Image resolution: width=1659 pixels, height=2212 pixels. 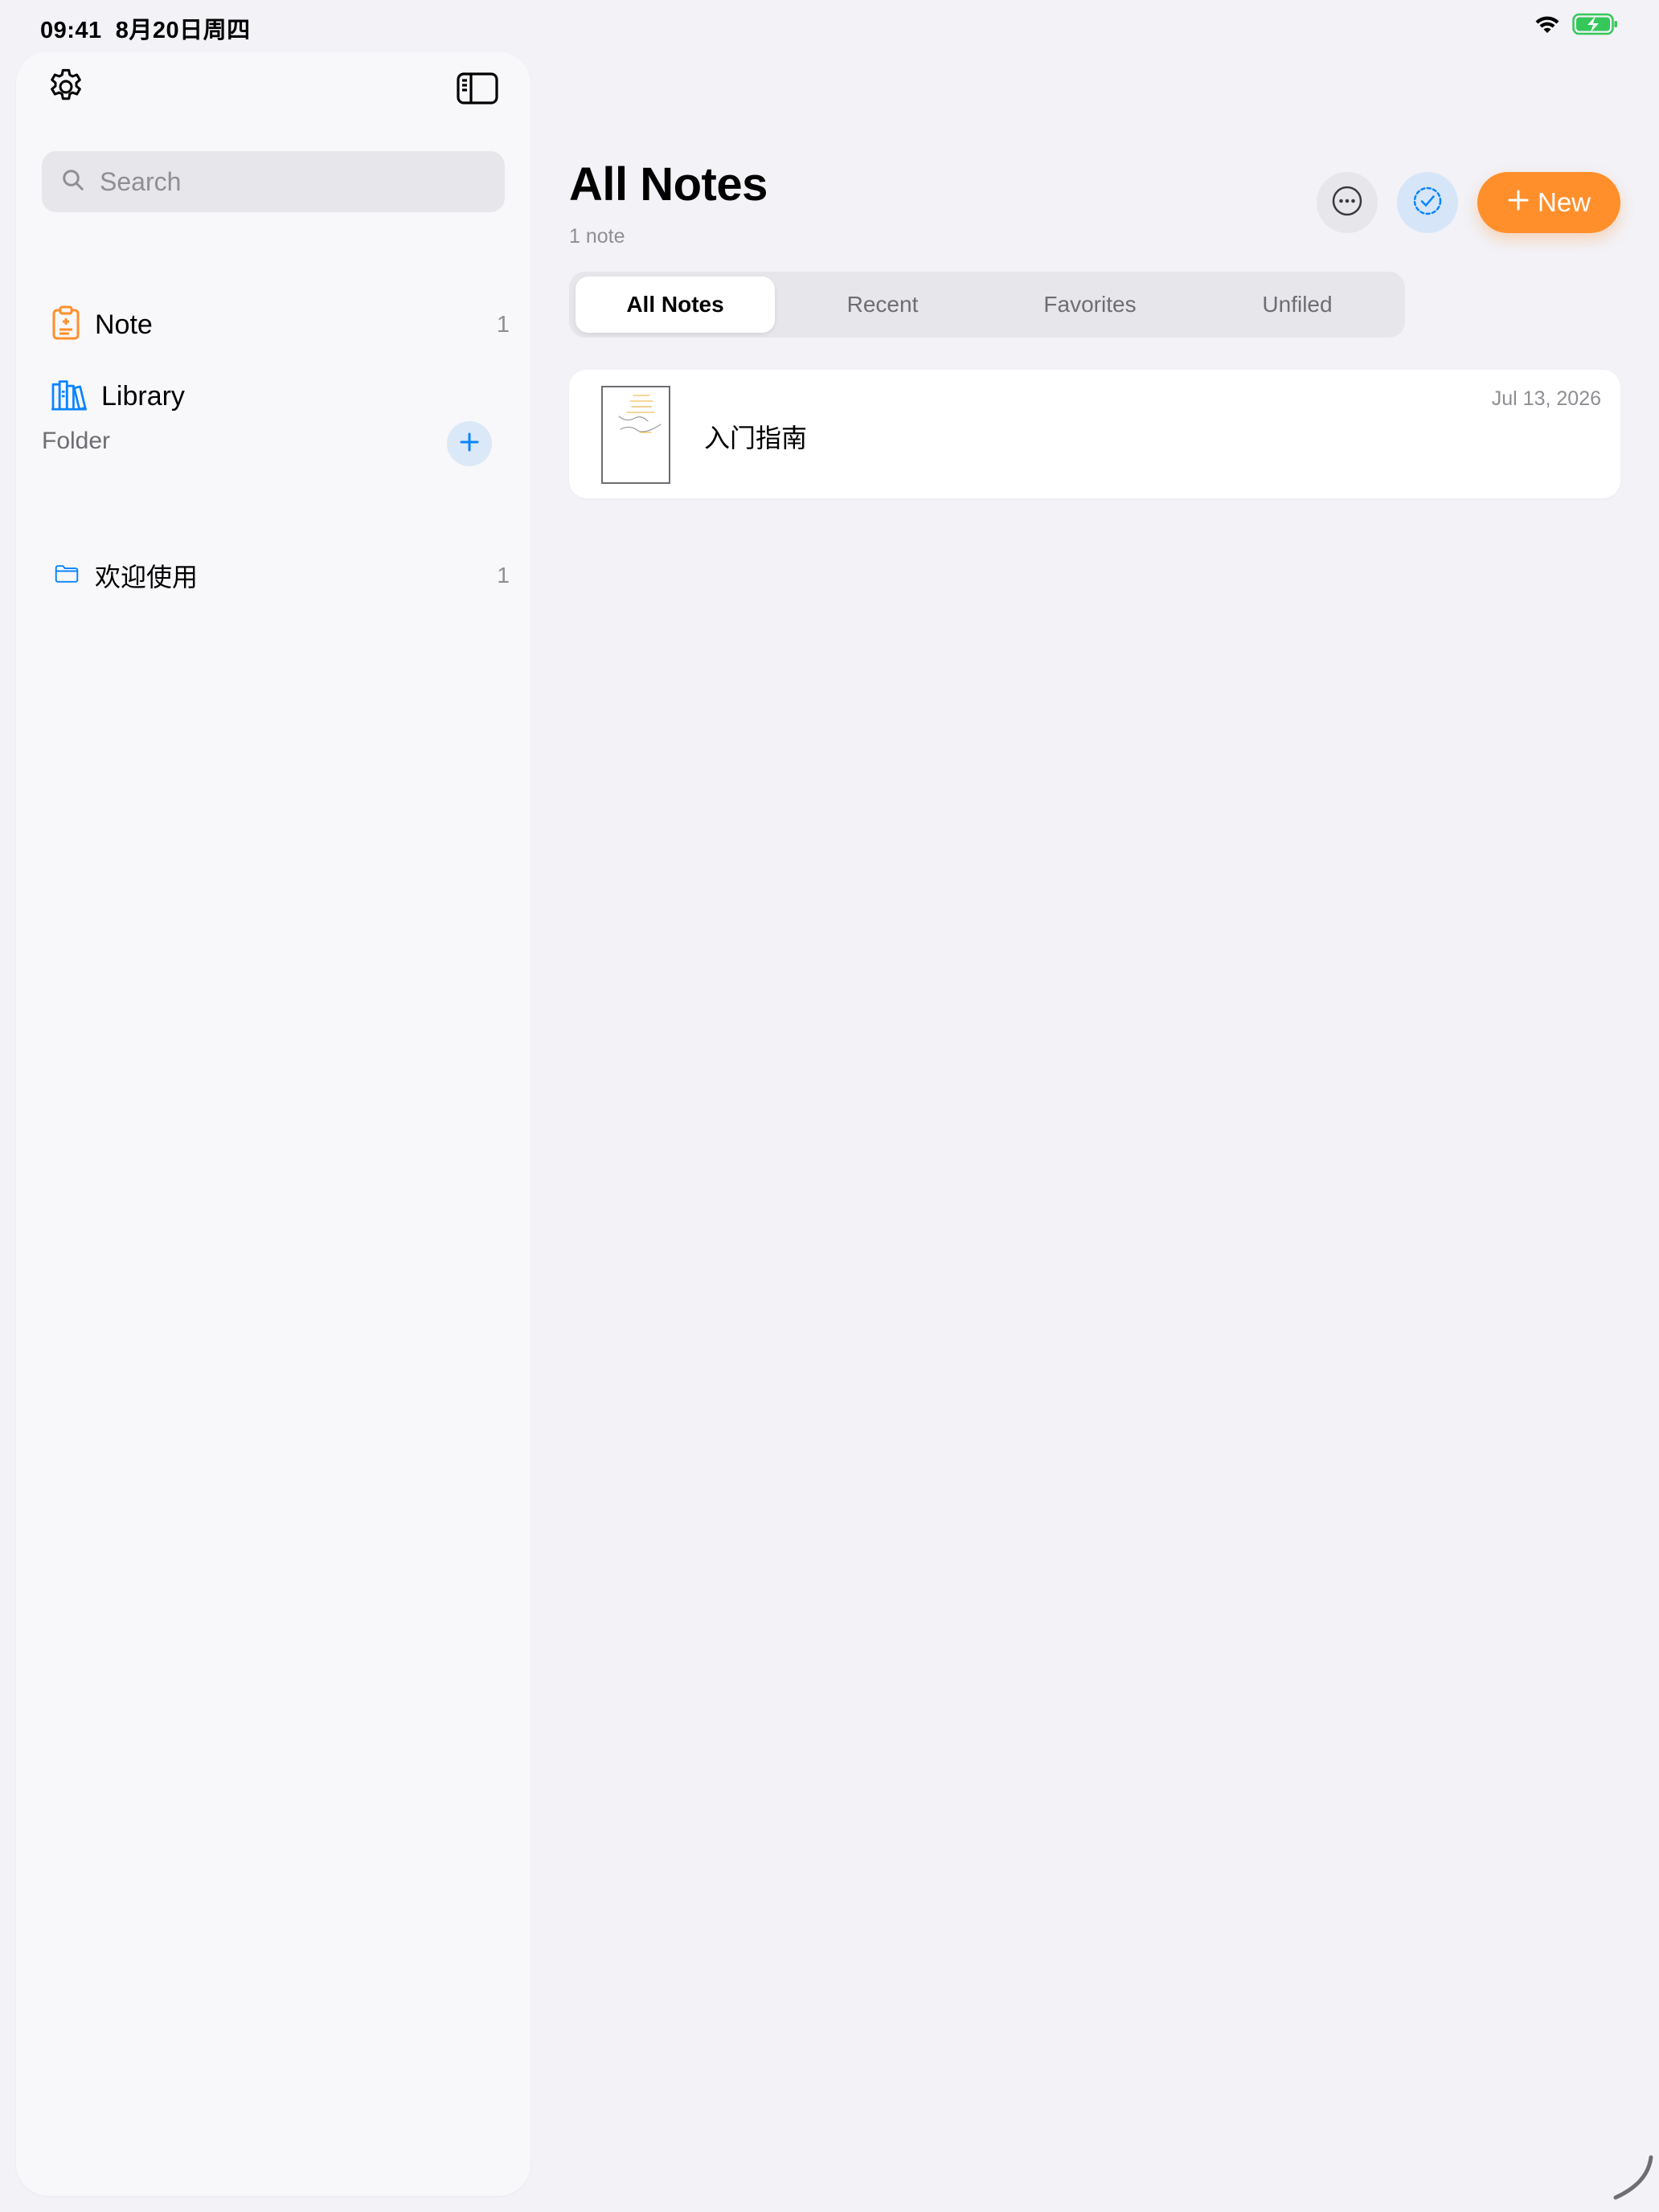 I want to click on sidebar-item-library: Library, so click(x=280, y=396).